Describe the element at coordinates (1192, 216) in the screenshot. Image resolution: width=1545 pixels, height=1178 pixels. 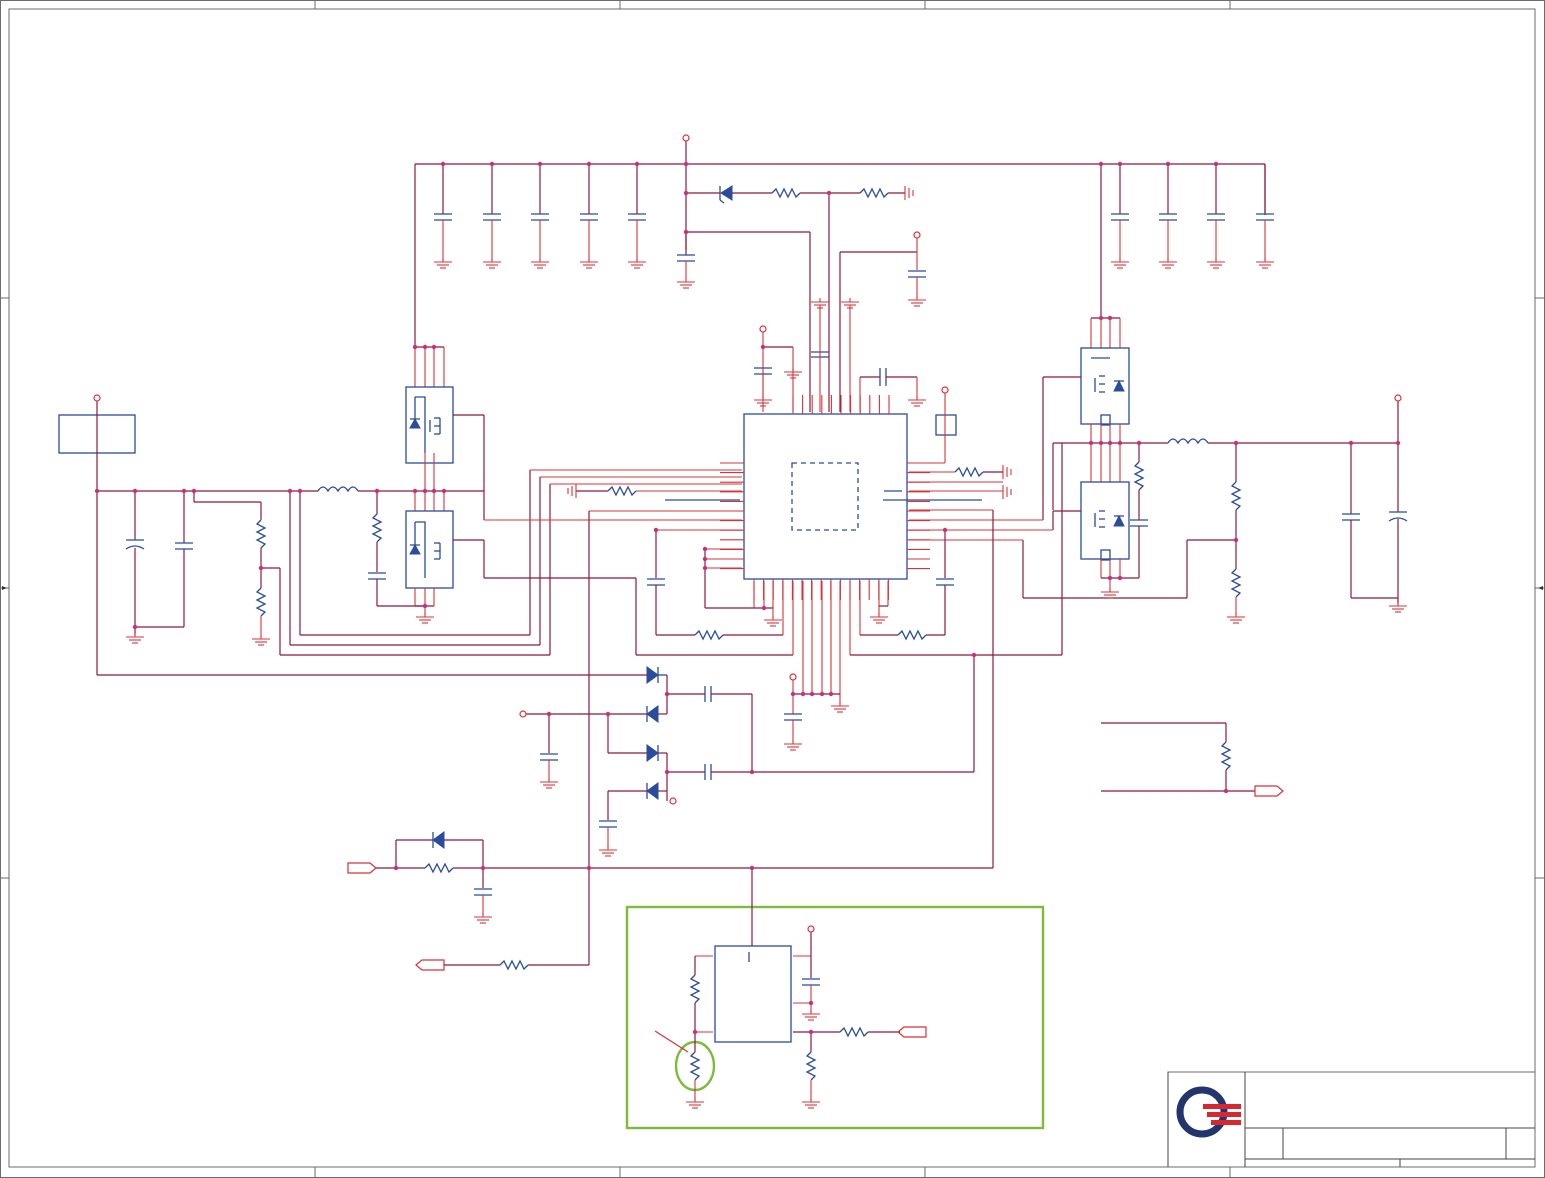
I see `input-decoupling-caps-right` at that location.